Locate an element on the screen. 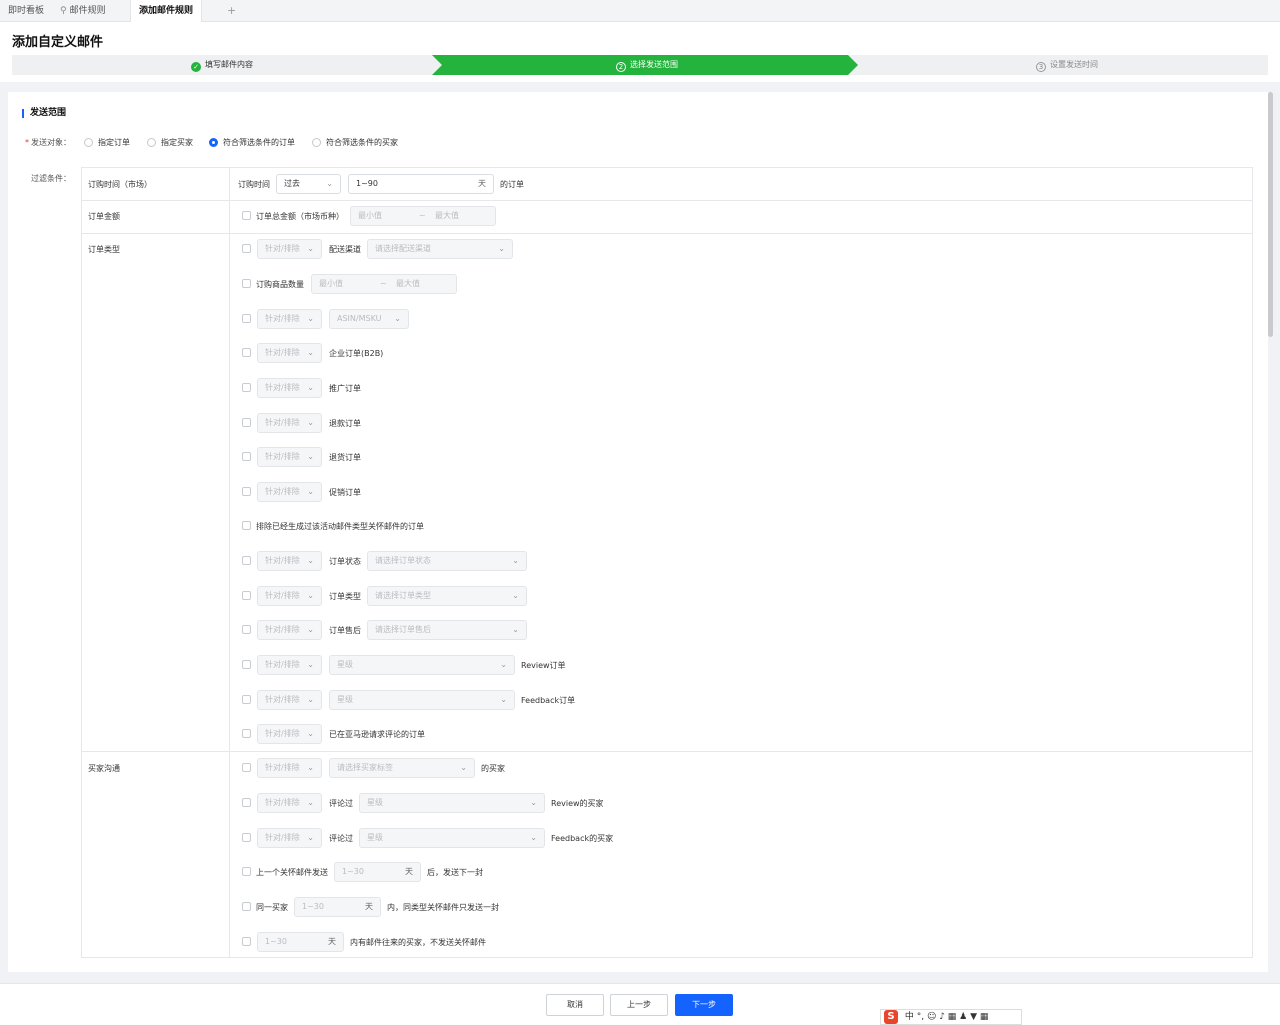  radio-specified-order is located at coordinates (88, 142).